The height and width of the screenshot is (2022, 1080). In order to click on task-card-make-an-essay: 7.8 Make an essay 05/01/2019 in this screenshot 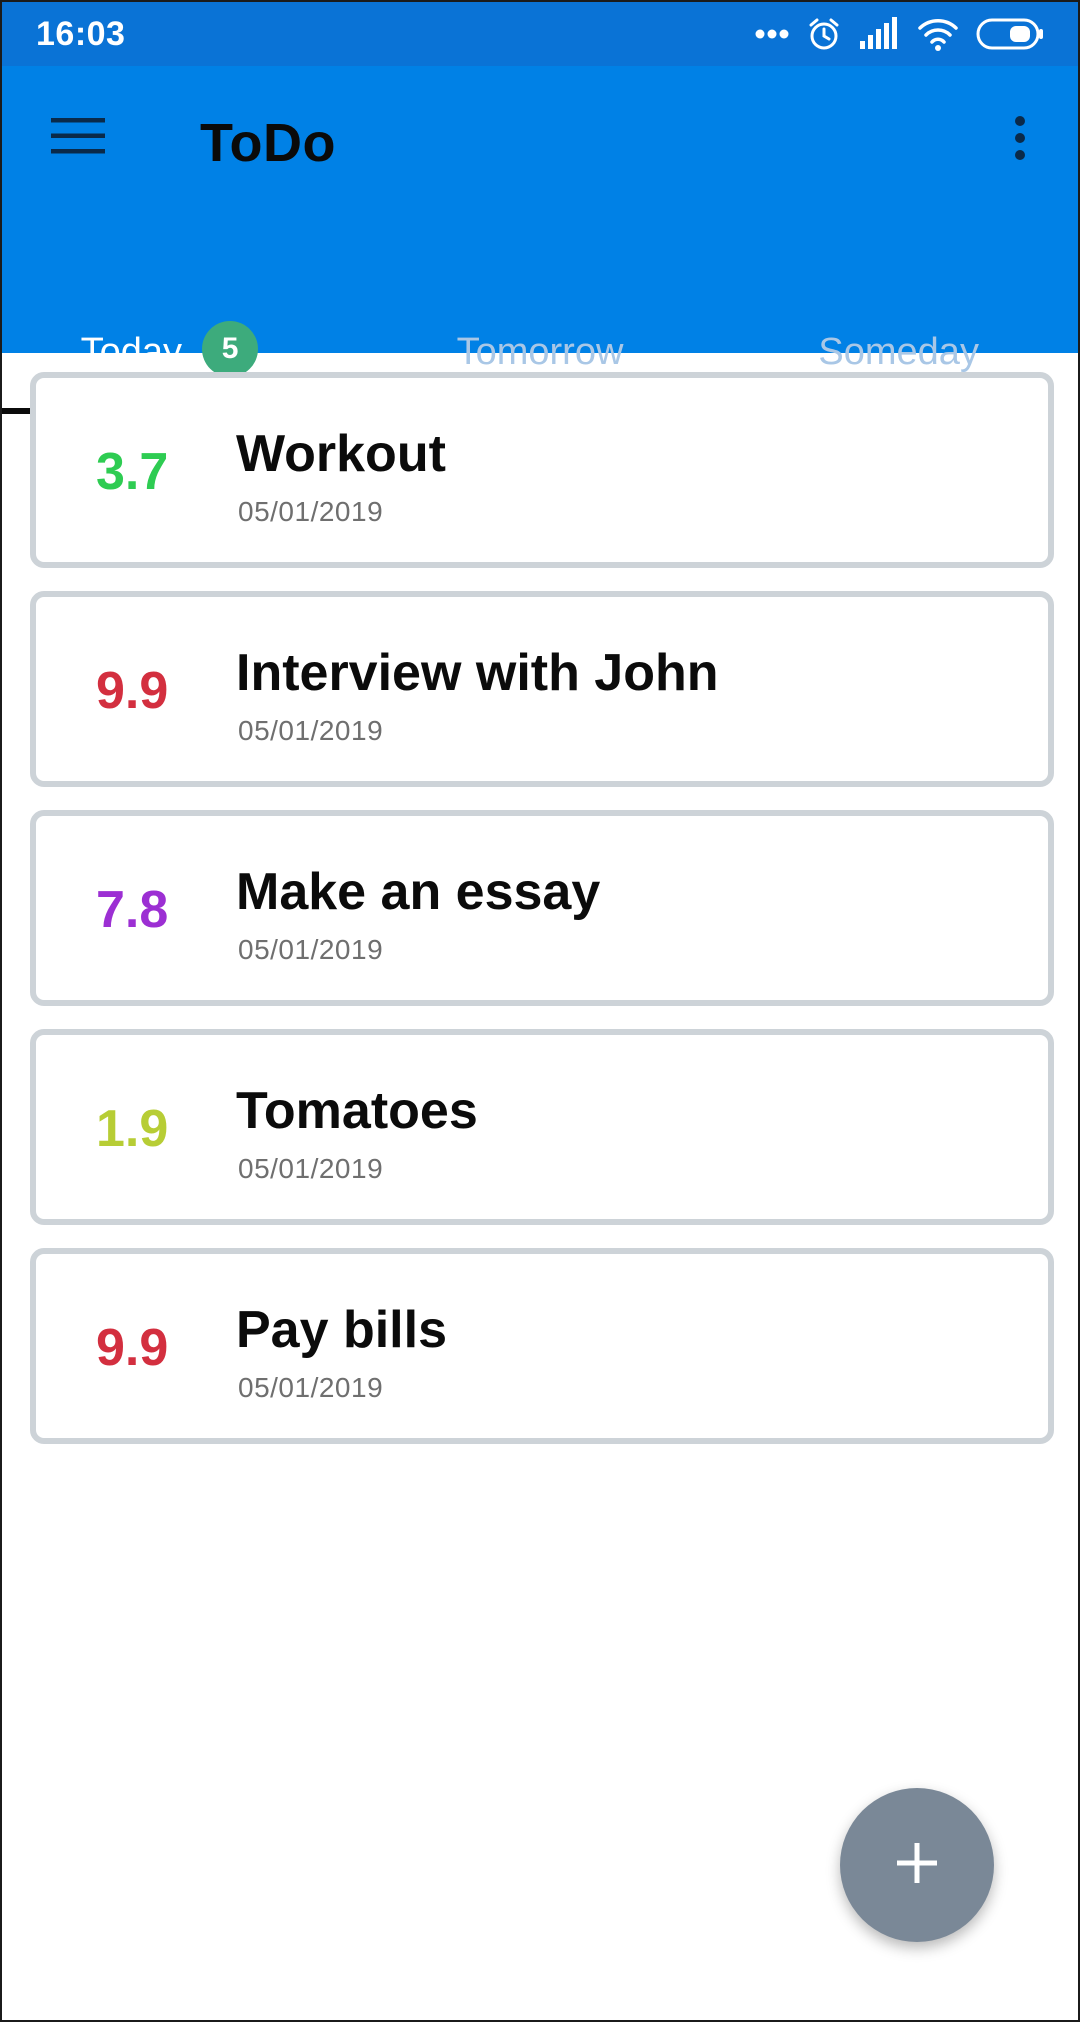, I will do `click(542, 908)`.